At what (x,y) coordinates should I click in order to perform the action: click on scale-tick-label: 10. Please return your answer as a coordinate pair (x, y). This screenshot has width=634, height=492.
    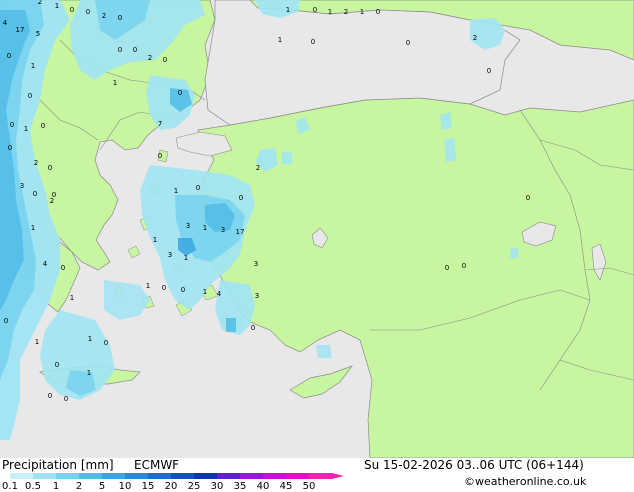
    Looking at the image, I should click on (125, 486).